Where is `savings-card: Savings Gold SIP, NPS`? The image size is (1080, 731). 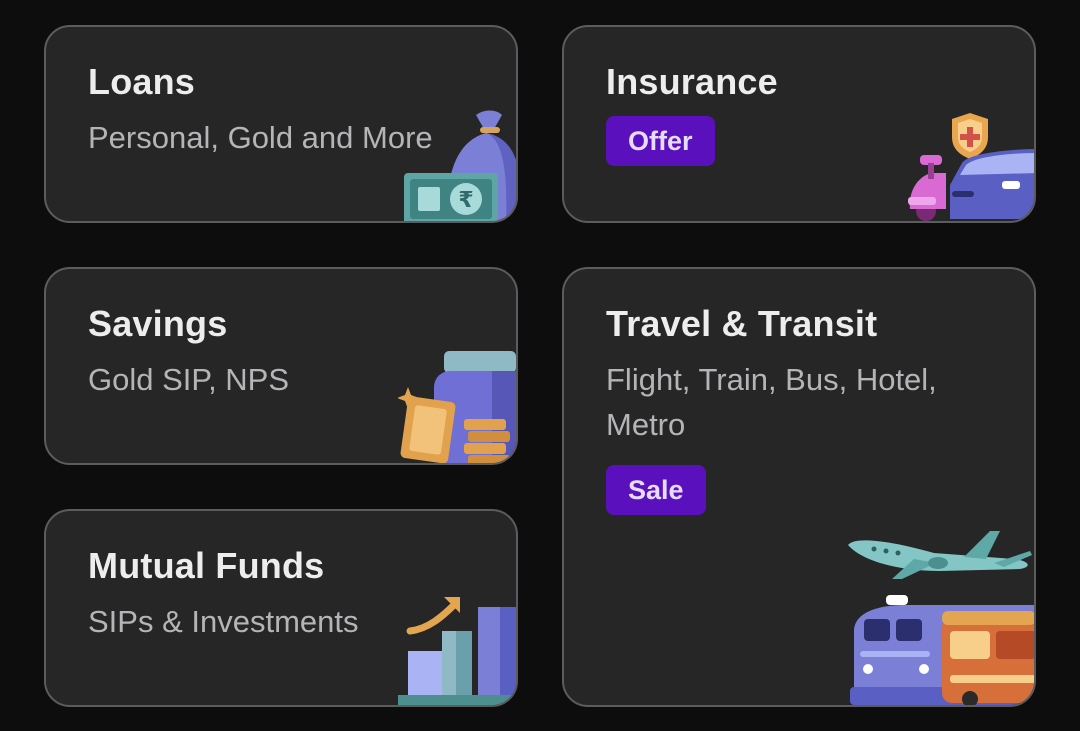
savings-card: Savings Gold SIP, NPS is located at coordinates (281, 366).